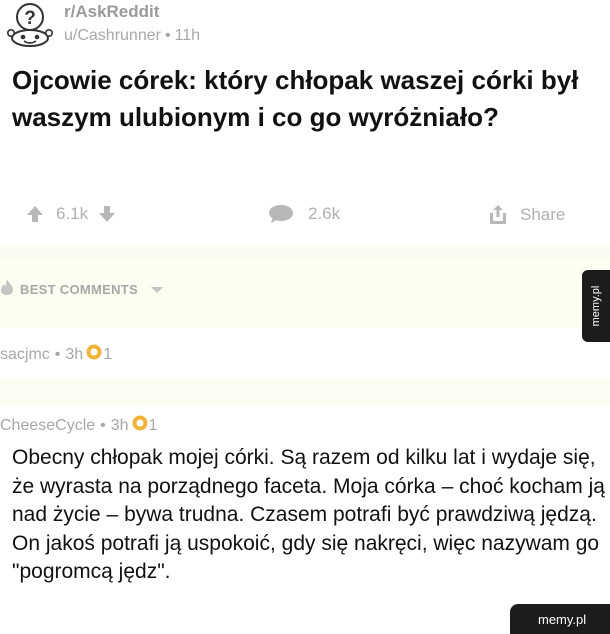  I want to click on speech-bubble-icon, so click(281, 214).